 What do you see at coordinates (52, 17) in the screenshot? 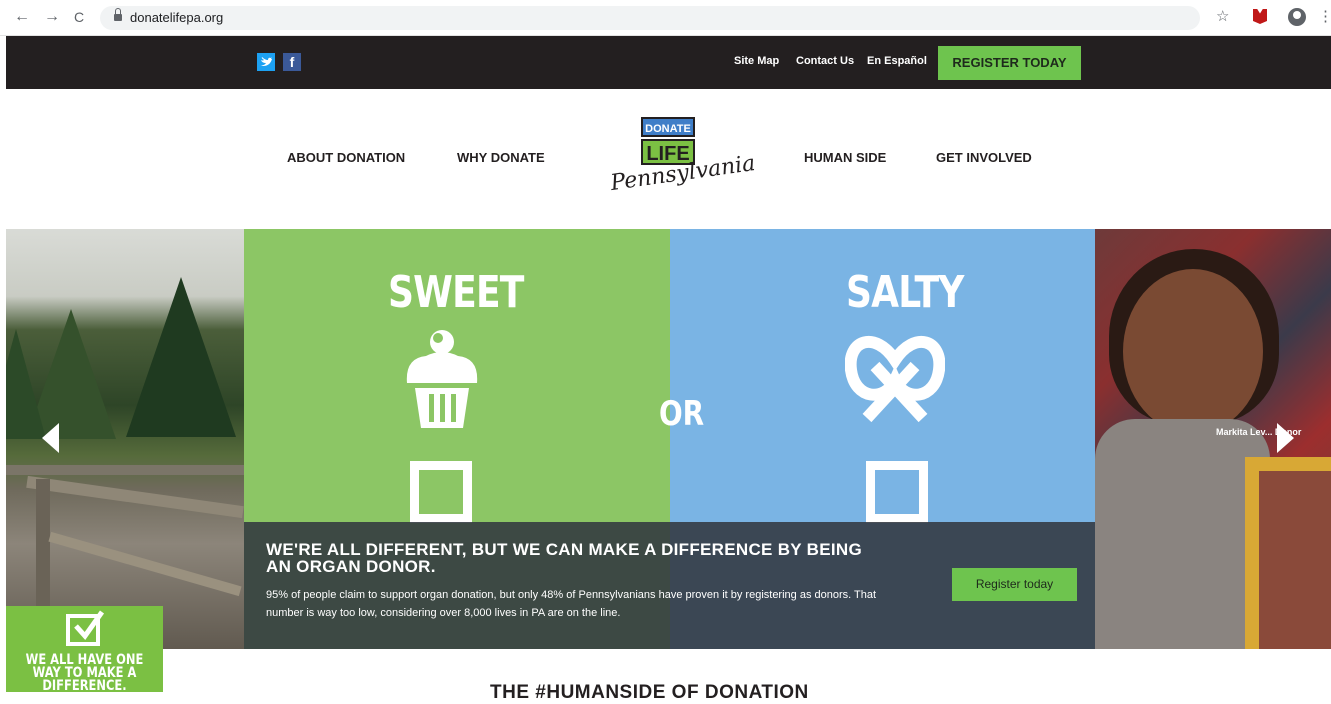
I see `forward-icon: →` at bounding box center [52, 17].